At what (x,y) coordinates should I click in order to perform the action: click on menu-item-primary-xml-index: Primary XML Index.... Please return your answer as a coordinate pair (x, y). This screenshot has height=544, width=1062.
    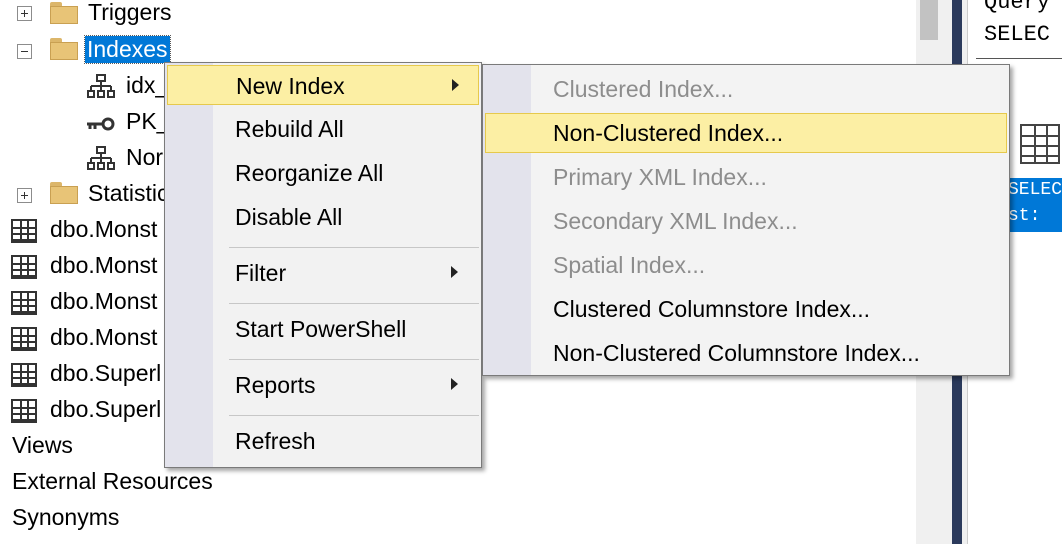
    Looking at the image, I should click on (746, 177).